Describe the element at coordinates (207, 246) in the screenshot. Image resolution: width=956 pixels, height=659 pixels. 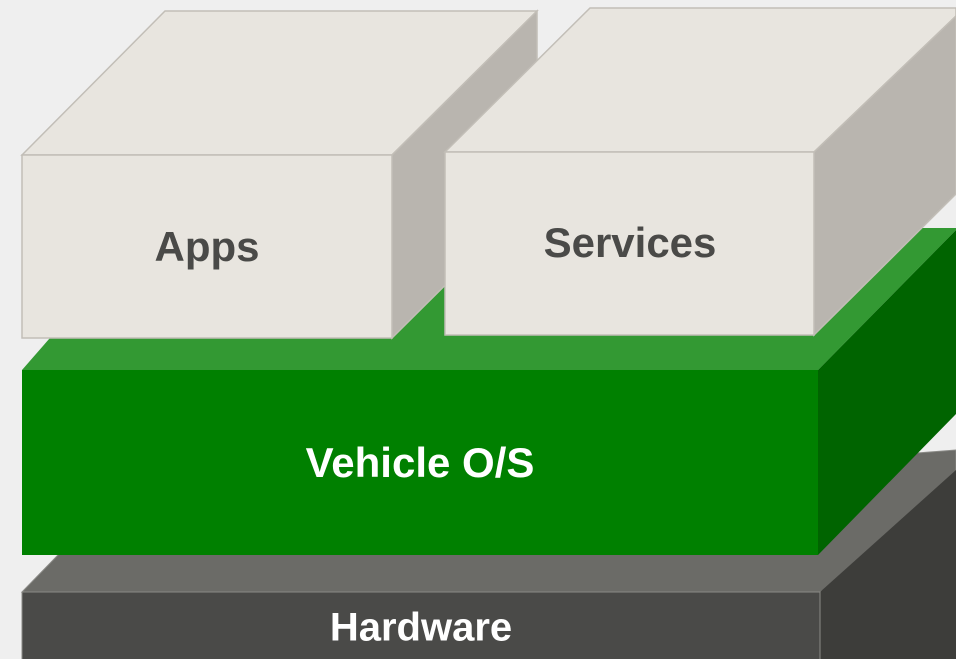
I see `apps-label: Apps` at that location.